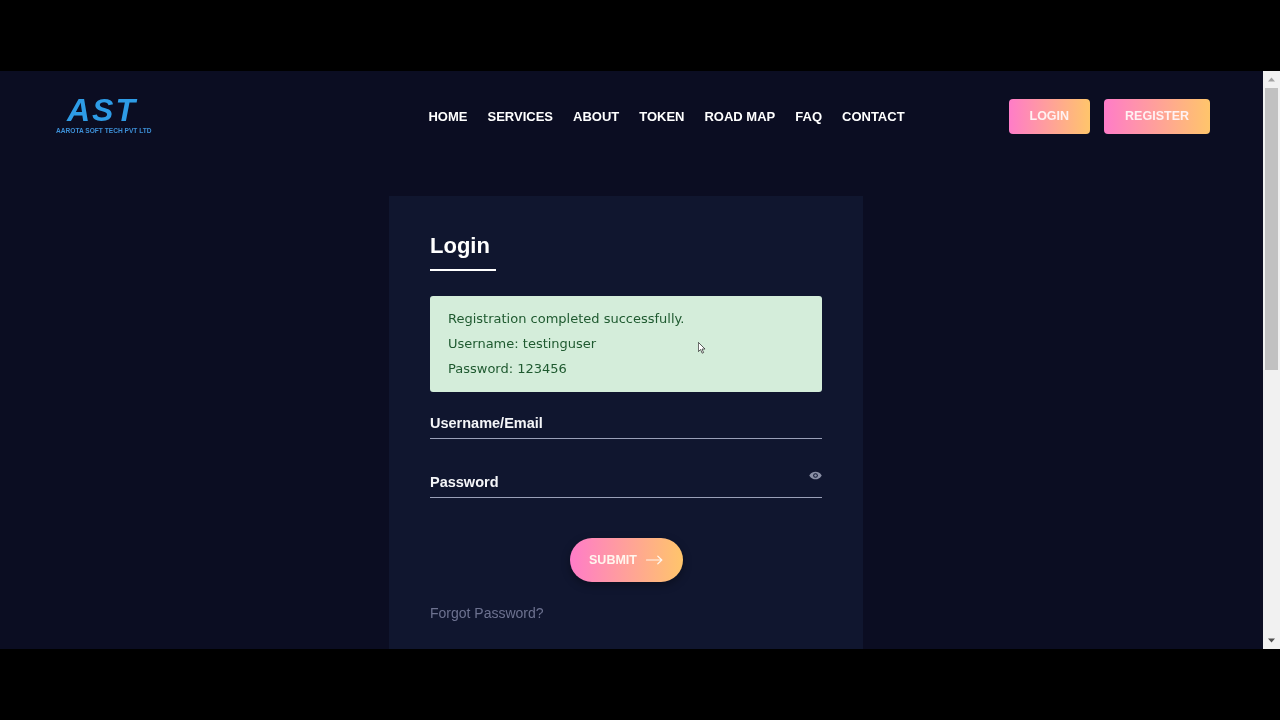  I want to click on mouse-pointer-icon, so click(702, 348).